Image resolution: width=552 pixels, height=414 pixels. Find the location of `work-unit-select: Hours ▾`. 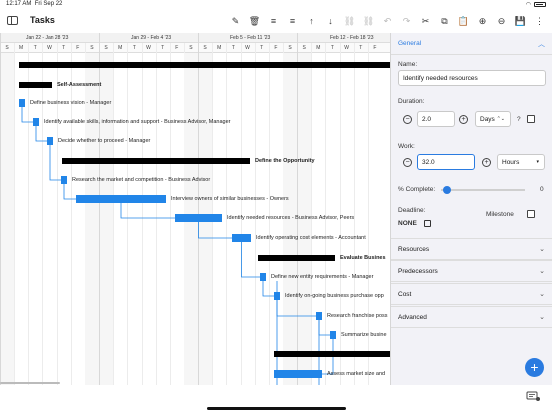

work-unit-select: Hours ▾ is located at coordinates (521, 162).